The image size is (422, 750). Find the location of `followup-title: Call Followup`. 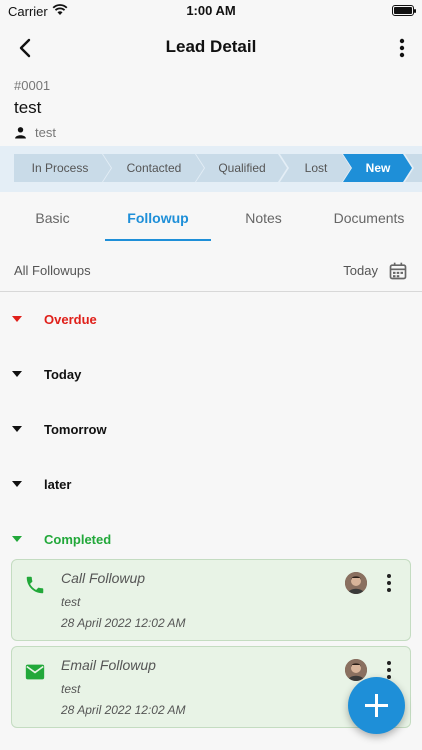

followup-title: Call Followup is located at coordinates (103, 578).